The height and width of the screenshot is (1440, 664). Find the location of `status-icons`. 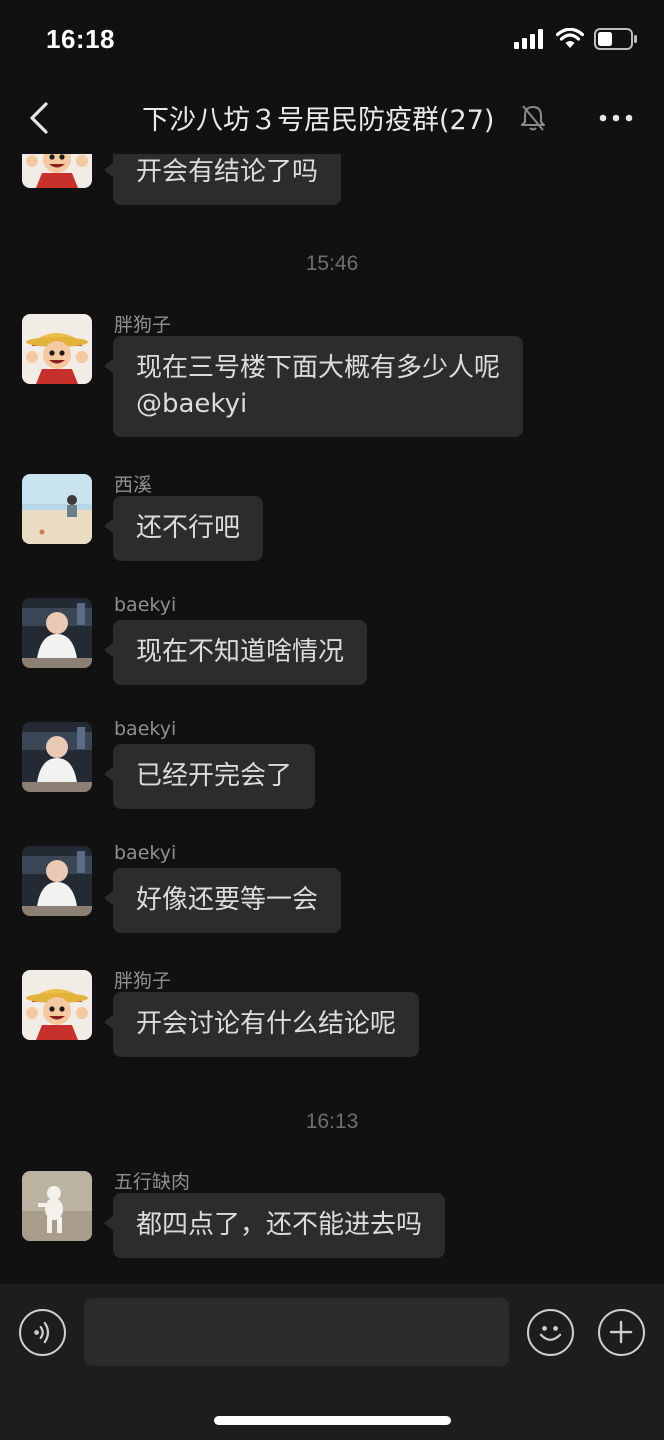

status-icons is located at coordinates (576, 39).